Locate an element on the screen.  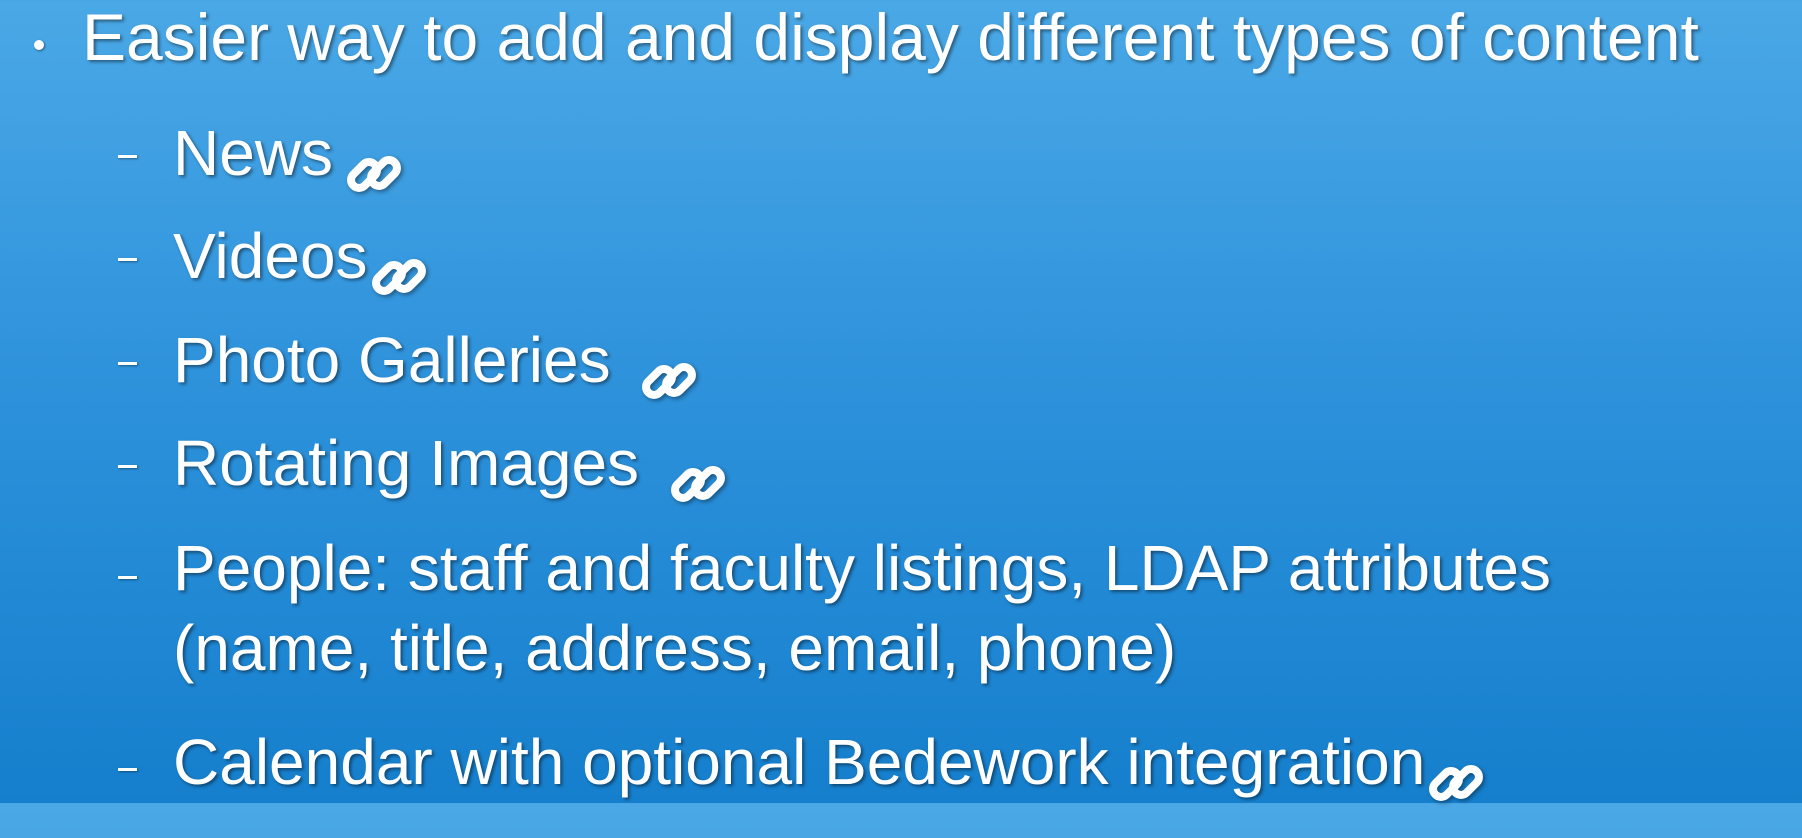
list-item-videos-label: Videos is located at coordinates (301, 256).